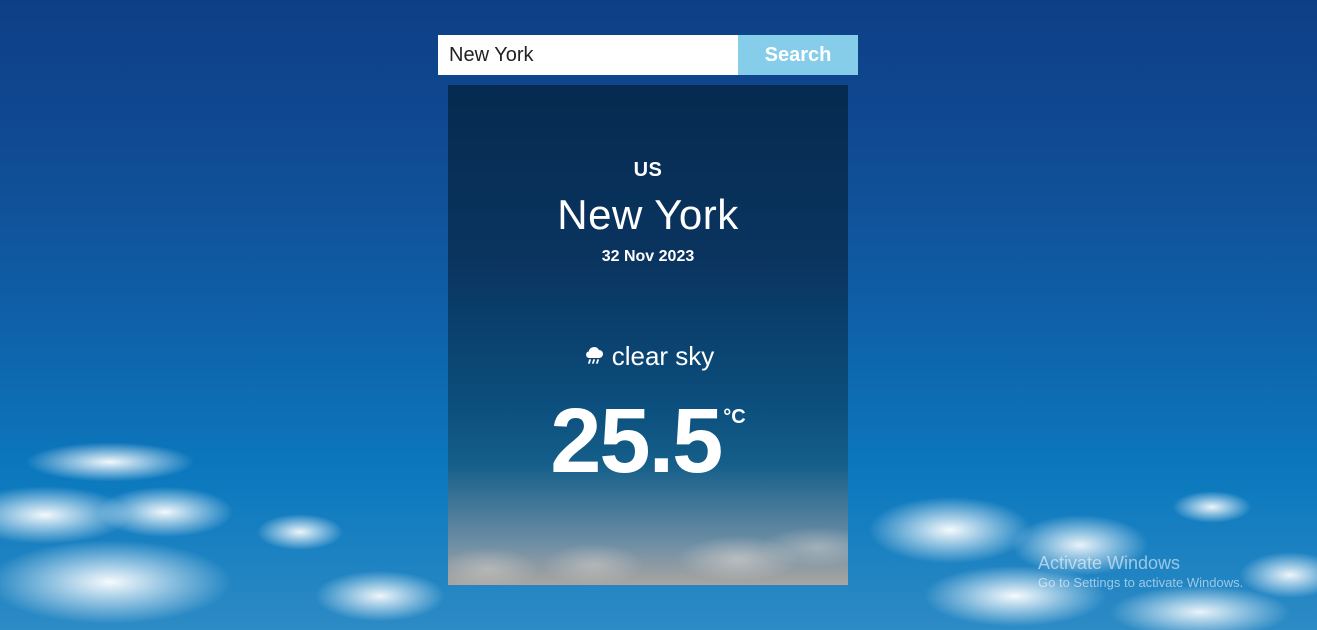  Describe the element at coordinates (648, 256) in the screenshot. I see `date-label: 32 Nov 2023` at that location.